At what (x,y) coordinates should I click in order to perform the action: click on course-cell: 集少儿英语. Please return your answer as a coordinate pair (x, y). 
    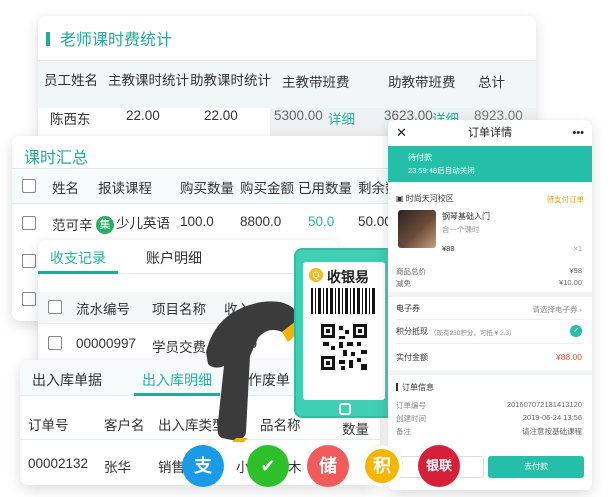
    Looking at the image, I should click on (133, 223).